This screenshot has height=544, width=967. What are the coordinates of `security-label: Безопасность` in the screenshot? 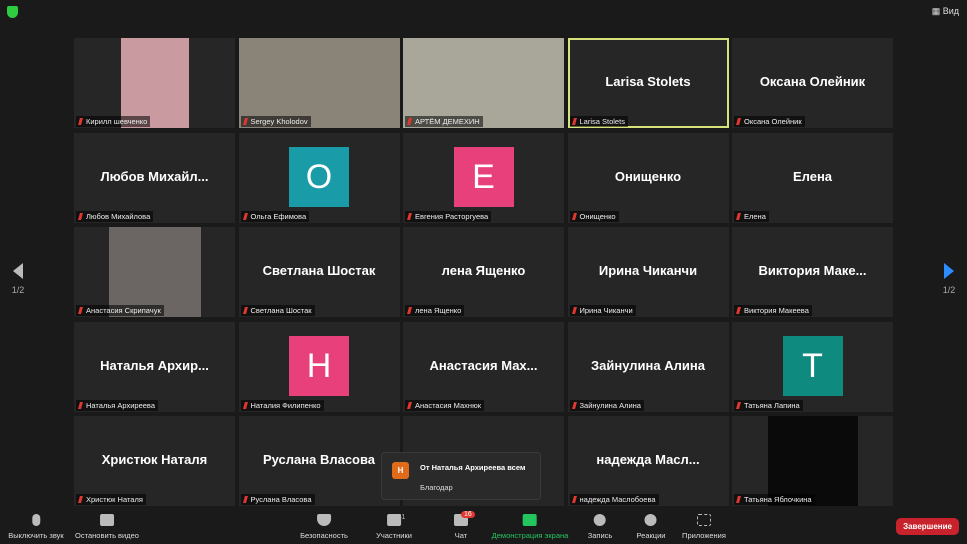 It's located at (324, 535).